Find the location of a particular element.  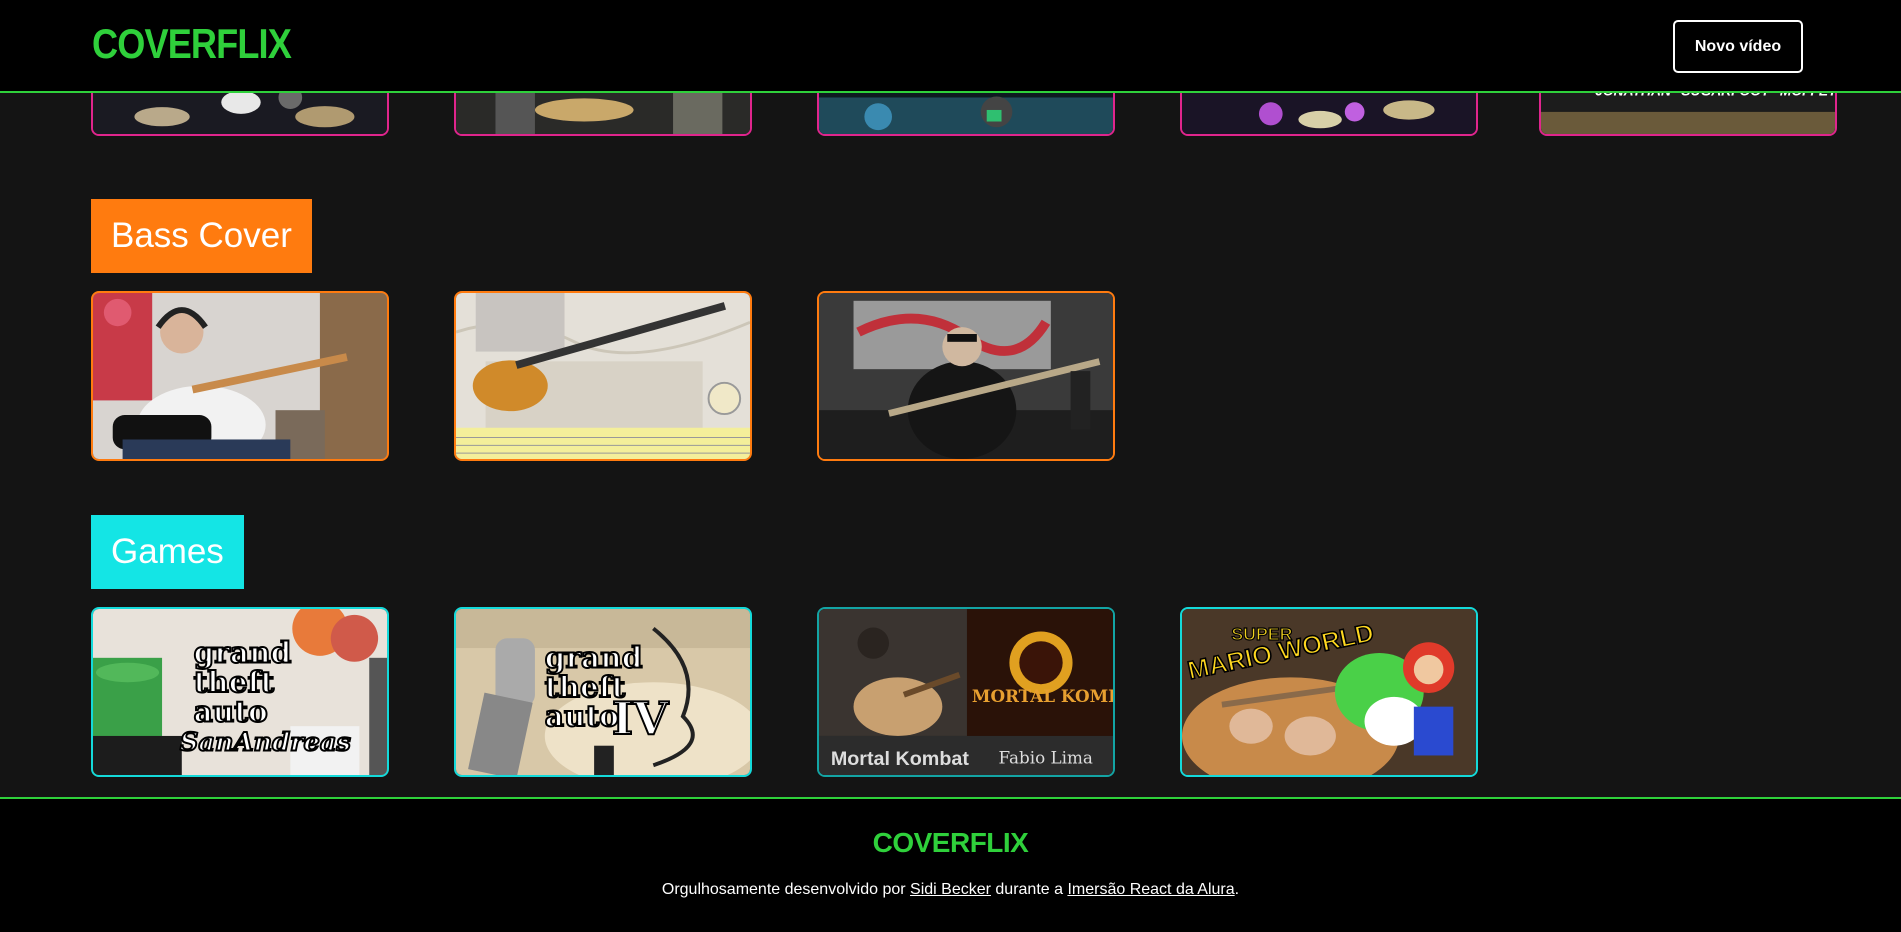

game-caption: Mortal Kombat is located at coordinates (900, 759).